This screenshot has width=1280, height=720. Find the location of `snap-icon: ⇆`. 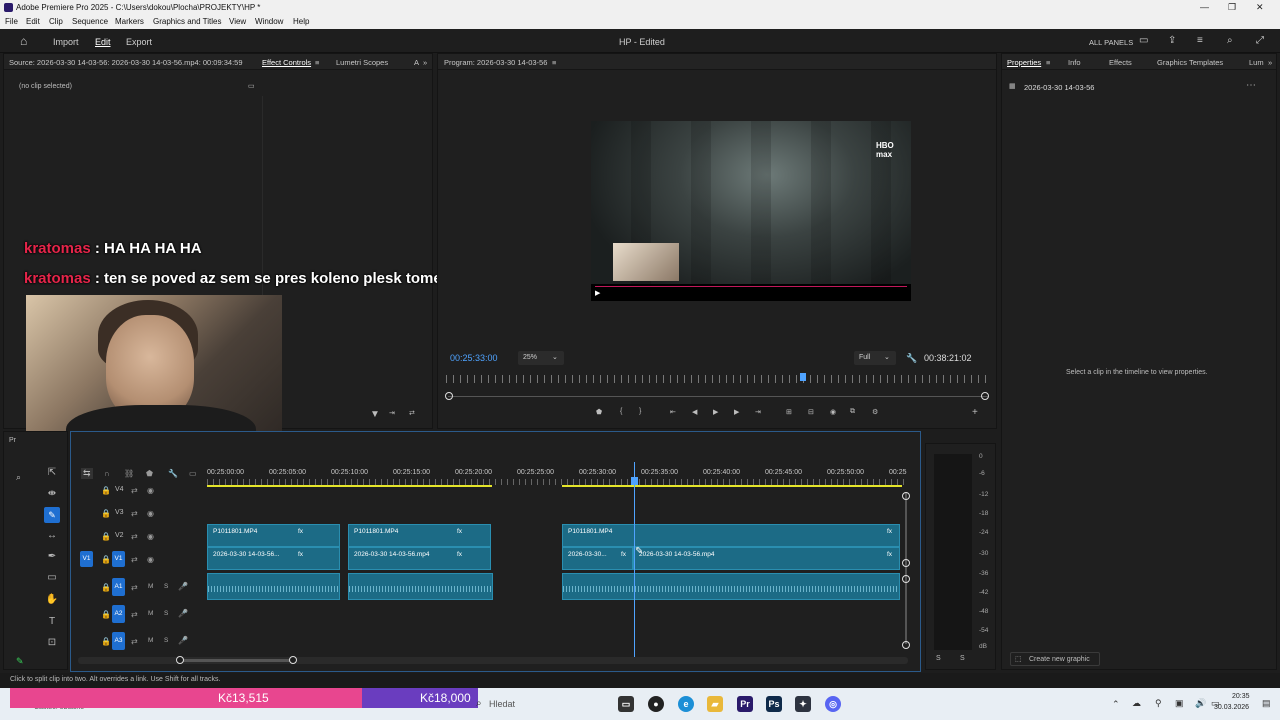

snap-icon: ⇆ is located at coordinates (87, 473).